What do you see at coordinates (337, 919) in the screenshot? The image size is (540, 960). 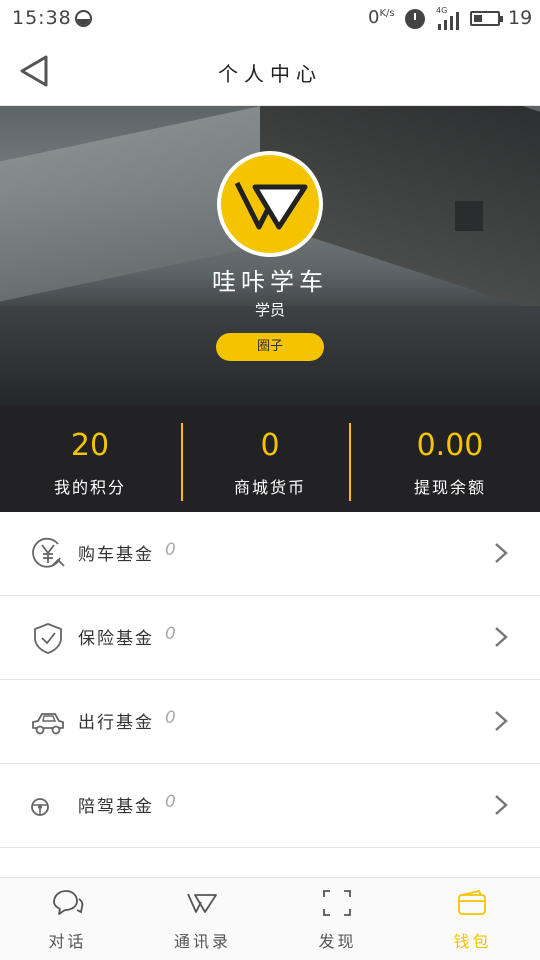 I see `tab-discover: 发现` at bounding box center [337, 919].